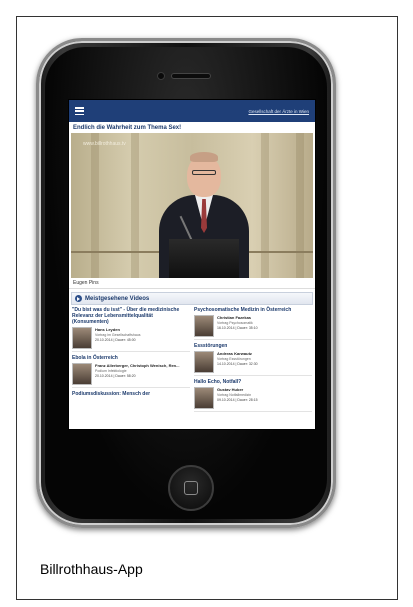 The height and width of the screenshot is (607, 413). I want to click on video-title: Podiumsdiskussion: Mensch der, so click(131, 394).